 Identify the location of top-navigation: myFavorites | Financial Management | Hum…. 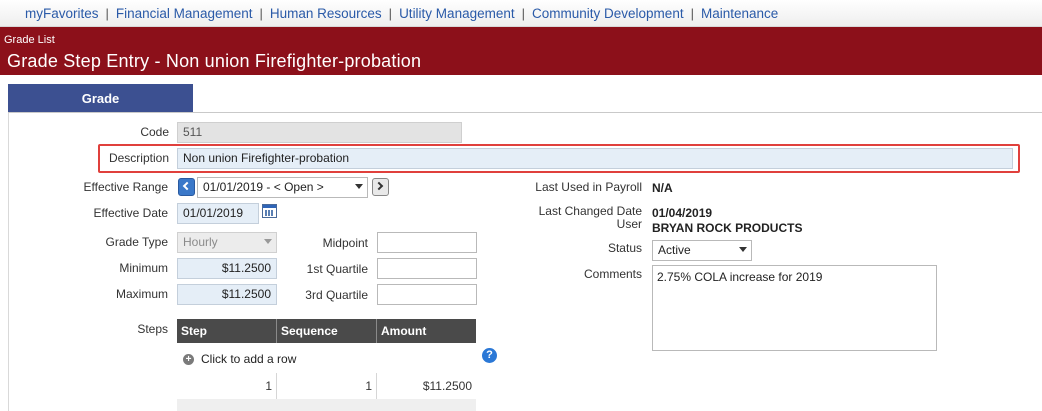
(521, 13).